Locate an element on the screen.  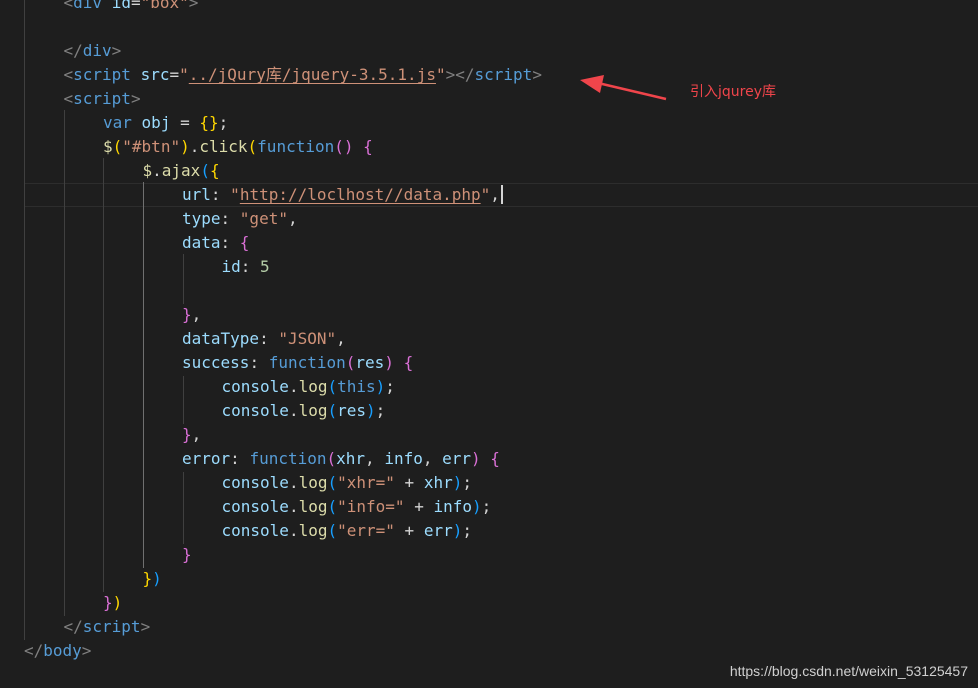
arrow-head is located at coordinates (592, 84).